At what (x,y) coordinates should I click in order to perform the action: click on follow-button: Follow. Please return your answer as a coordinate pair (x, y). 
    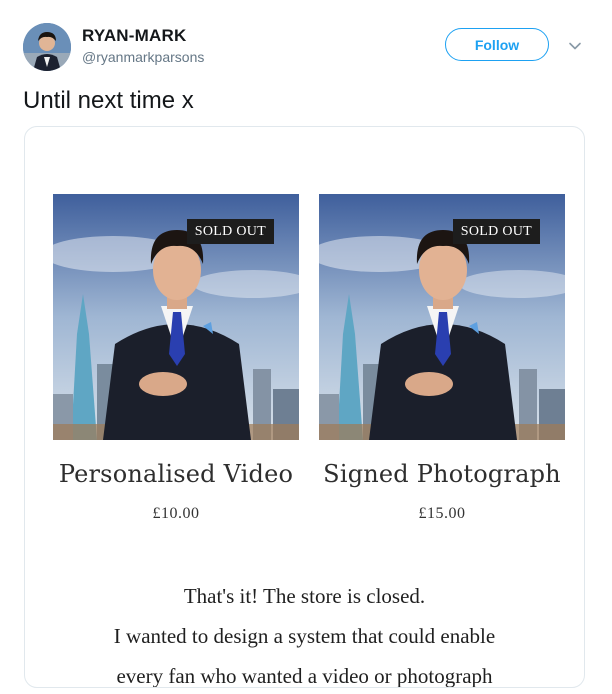
    Looking at the image, I should click on (497, 44).